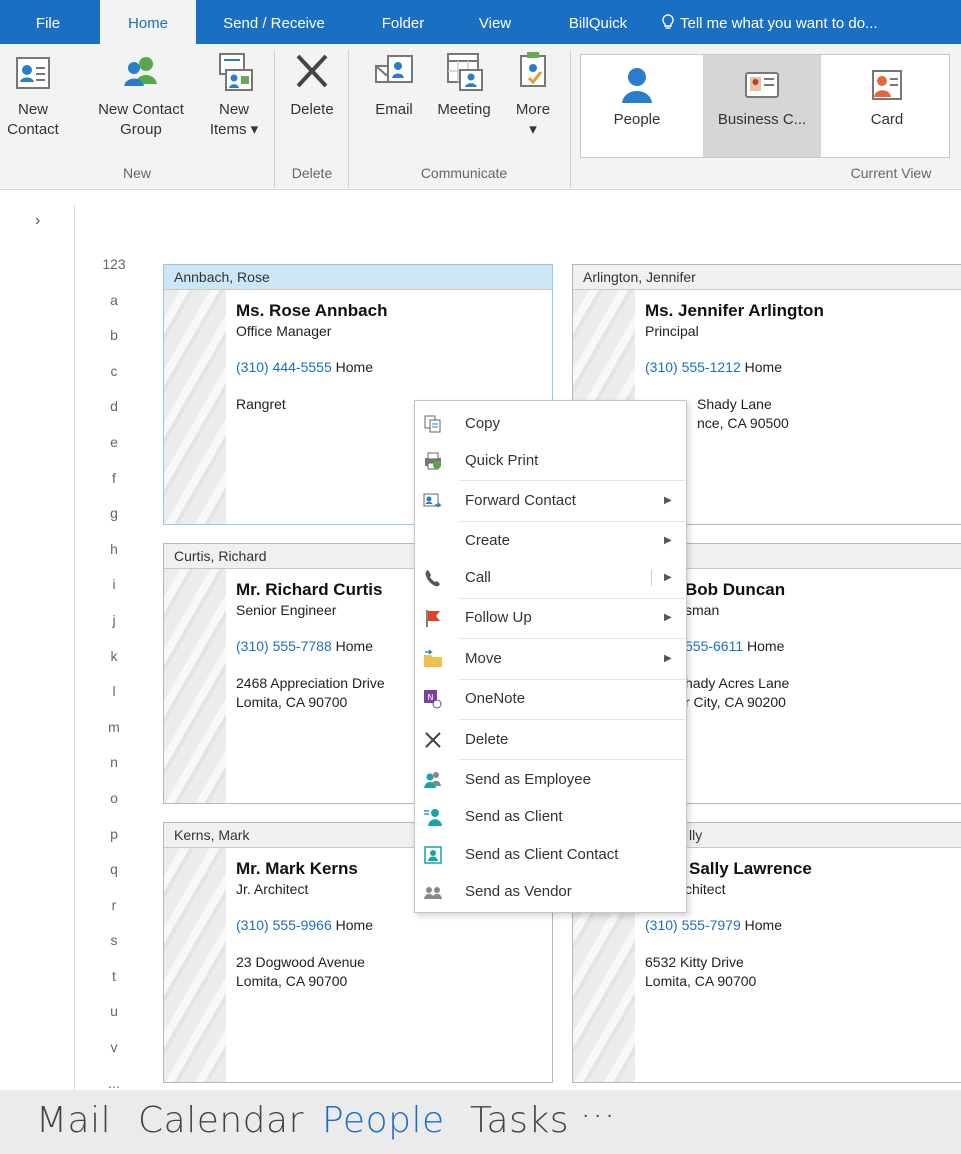 The height and width of the screenshot is (1154, 961). Describe the element at coordinates (483, 423) in the screenshot. I see `menu-label: Copy` at that location.